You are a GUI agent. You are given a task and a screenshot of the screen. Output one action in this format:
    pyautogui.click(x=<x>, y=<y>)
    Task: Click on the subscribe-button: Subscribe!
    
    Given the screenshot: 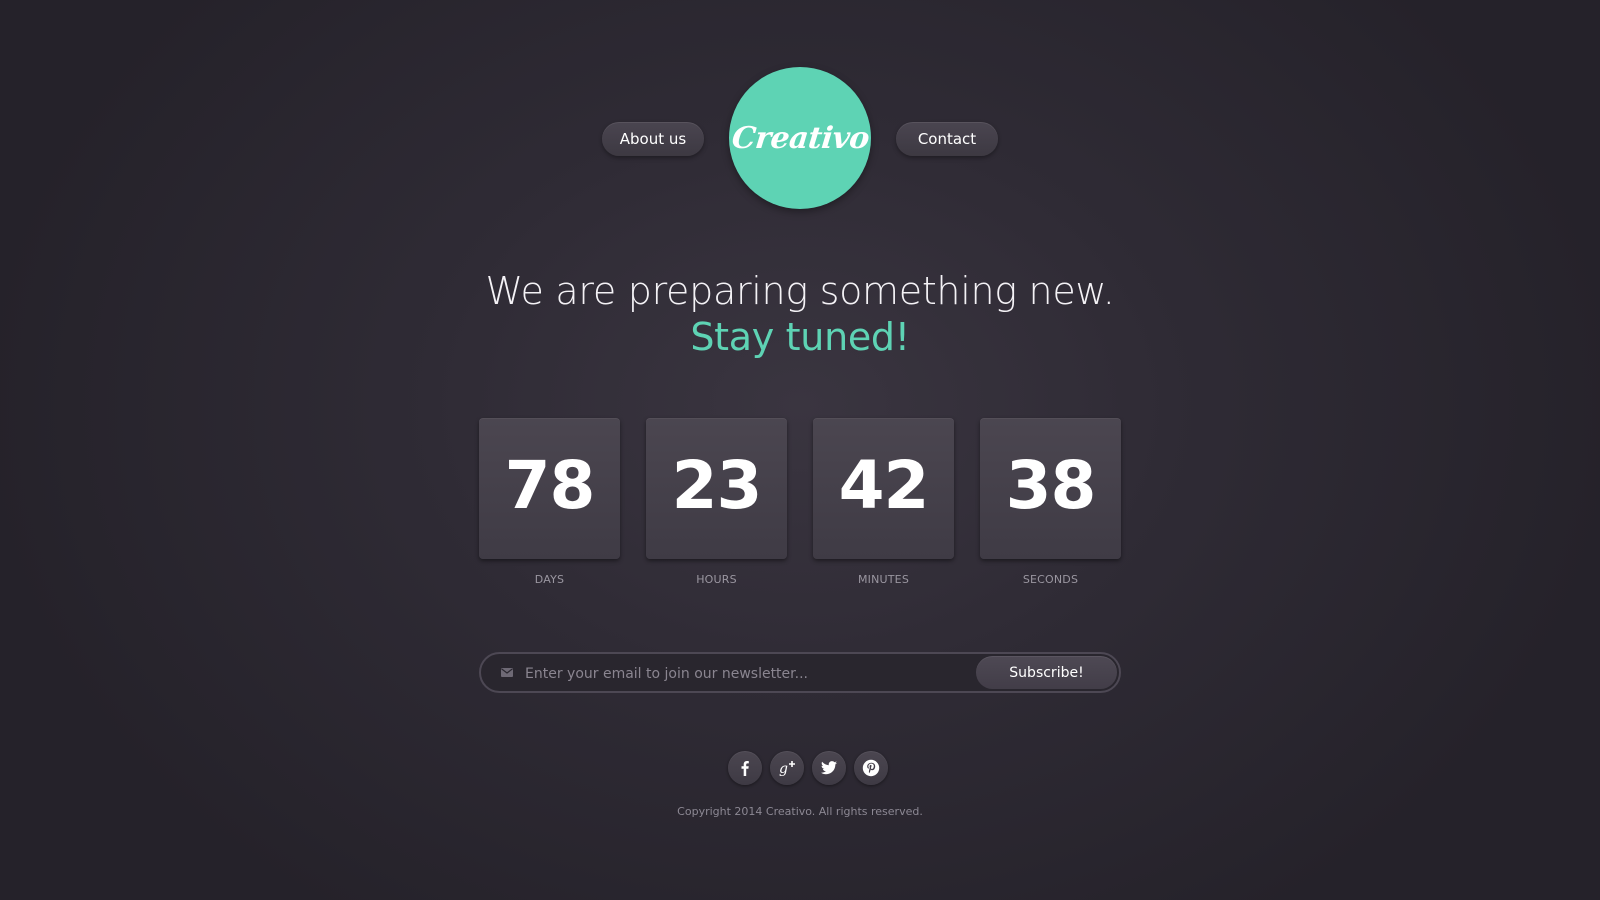 What is the action you would take?
    pyautogui.click(x=1046, y=672)
    